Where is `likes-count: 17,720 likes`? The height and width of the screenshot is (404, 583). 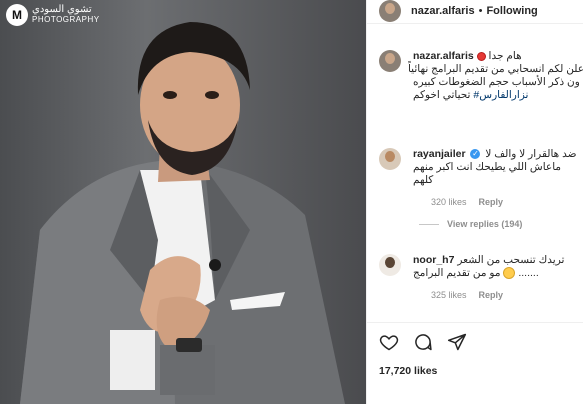 likes-count: 17,720 likes is located at coordinates (475, 371).